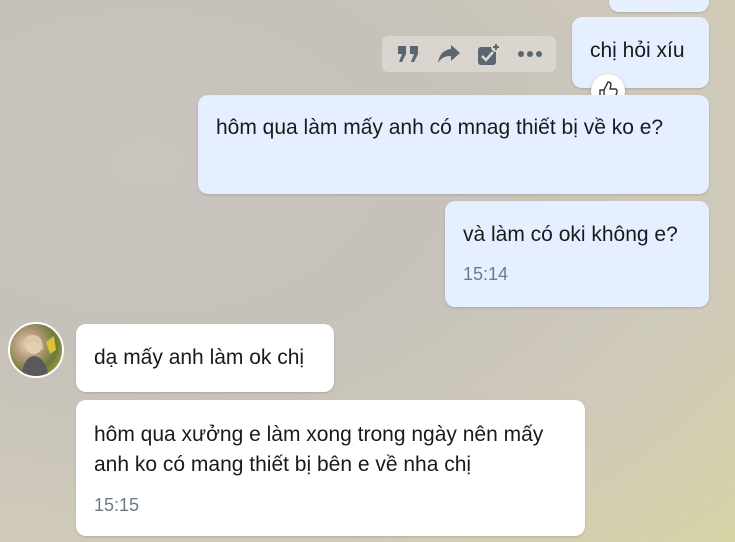  I want to click on message-bubble-incoming: dạ mấy anh làm ok chị, so click(205, 358).